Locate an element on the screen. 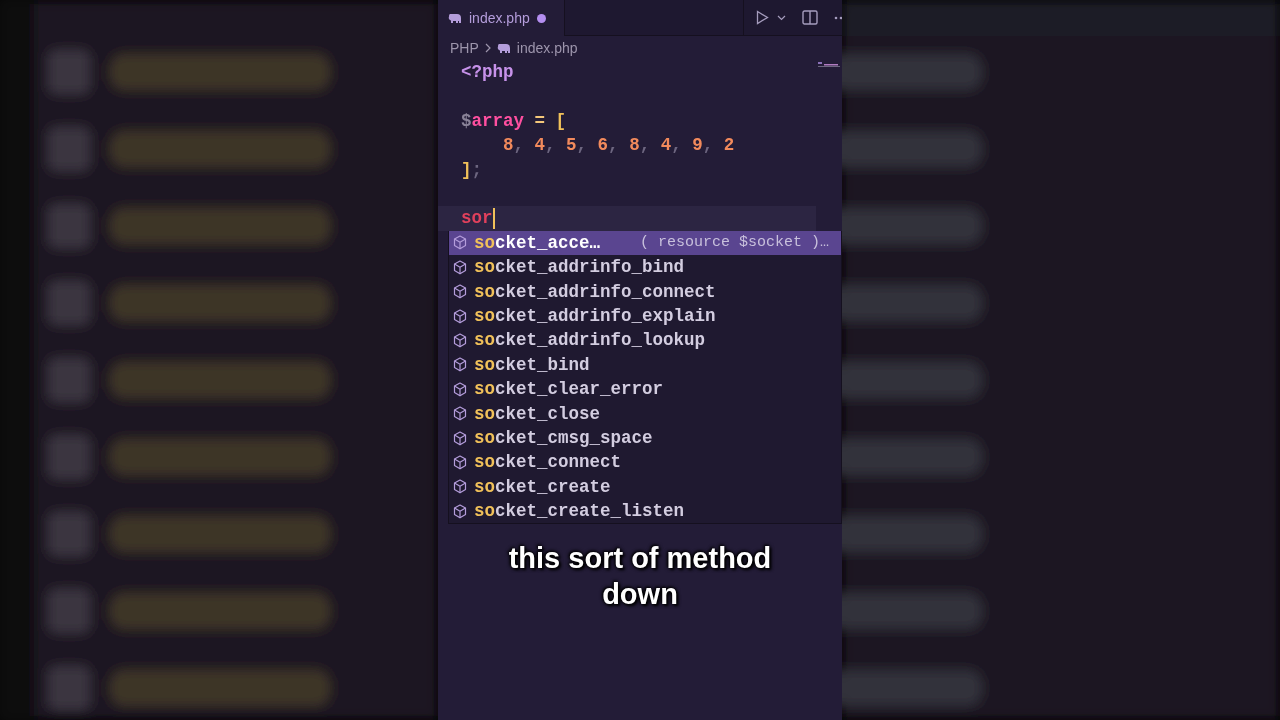 This screenshot has width=1280, height=720. unsaved-dot-icon is located at coordinates (541, 18).